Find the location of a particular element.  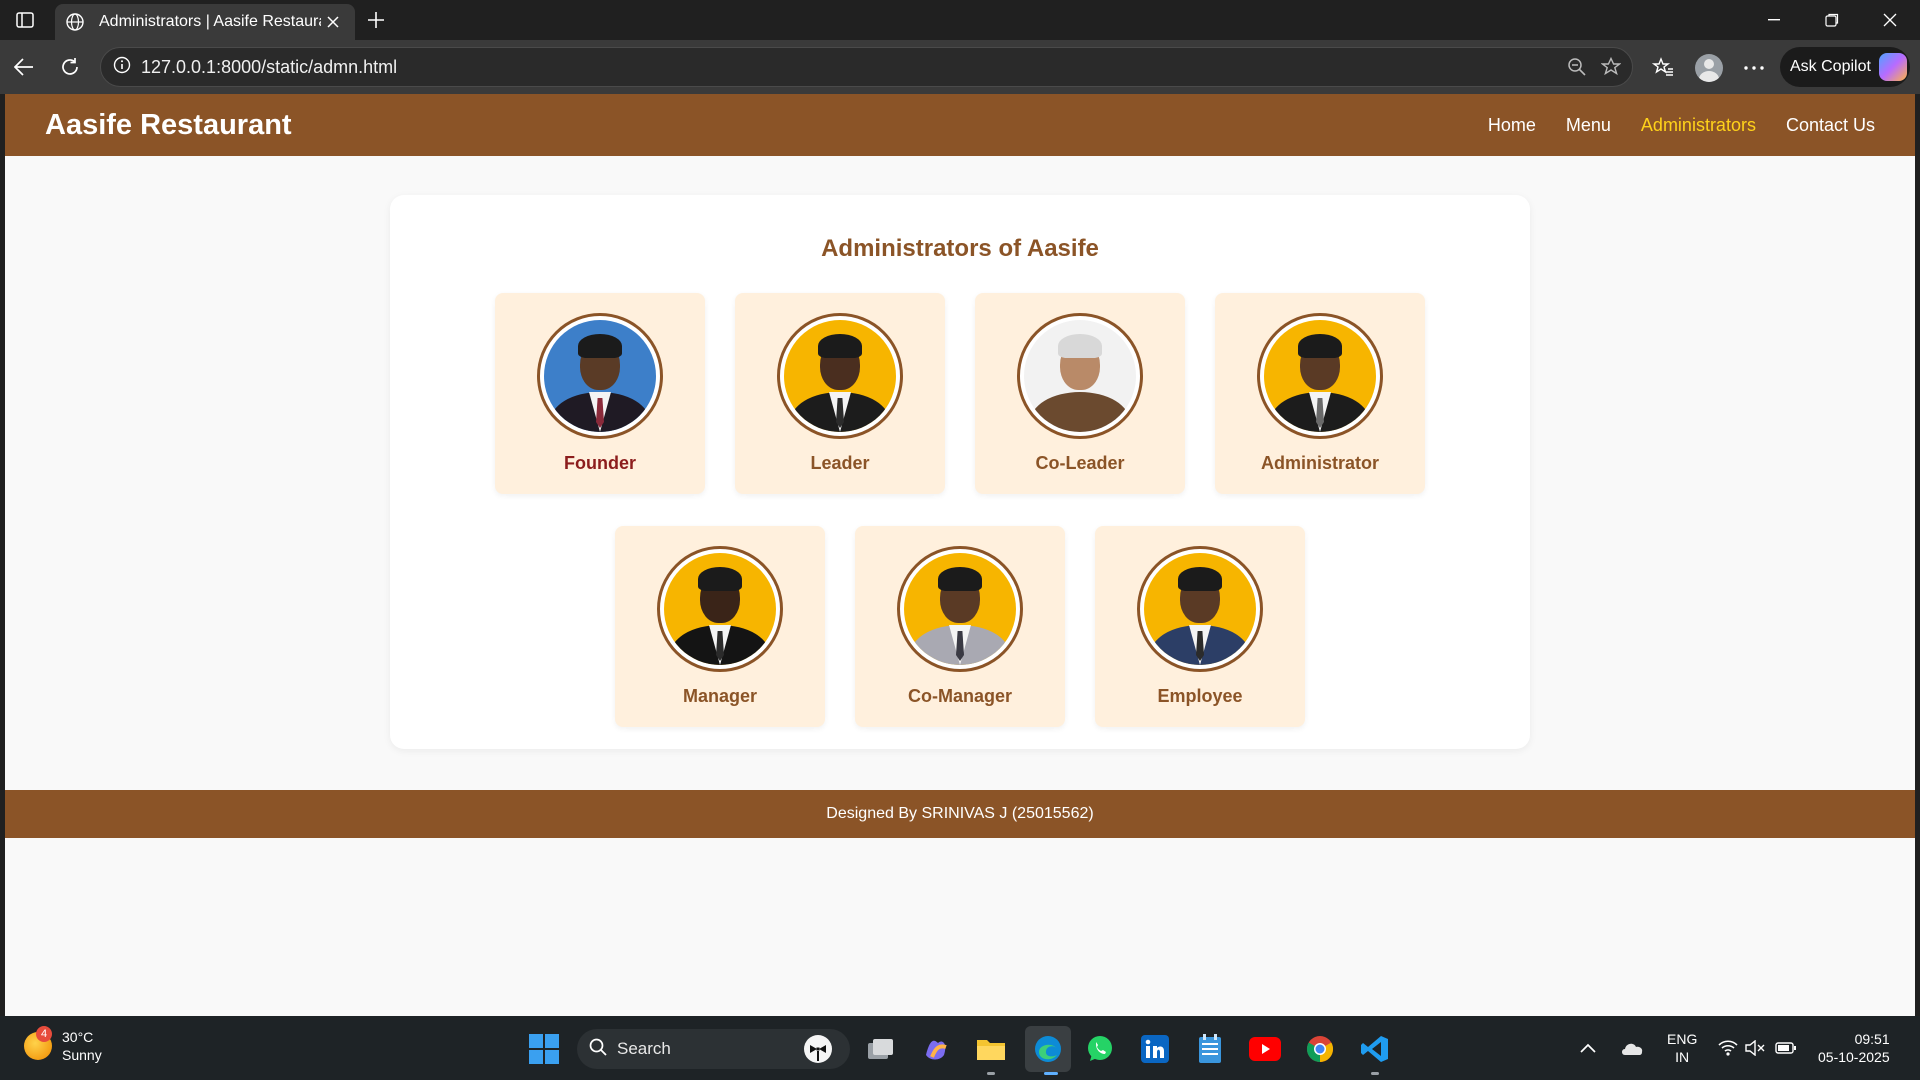

close-window-icon is located at coordinates (1890, 20).